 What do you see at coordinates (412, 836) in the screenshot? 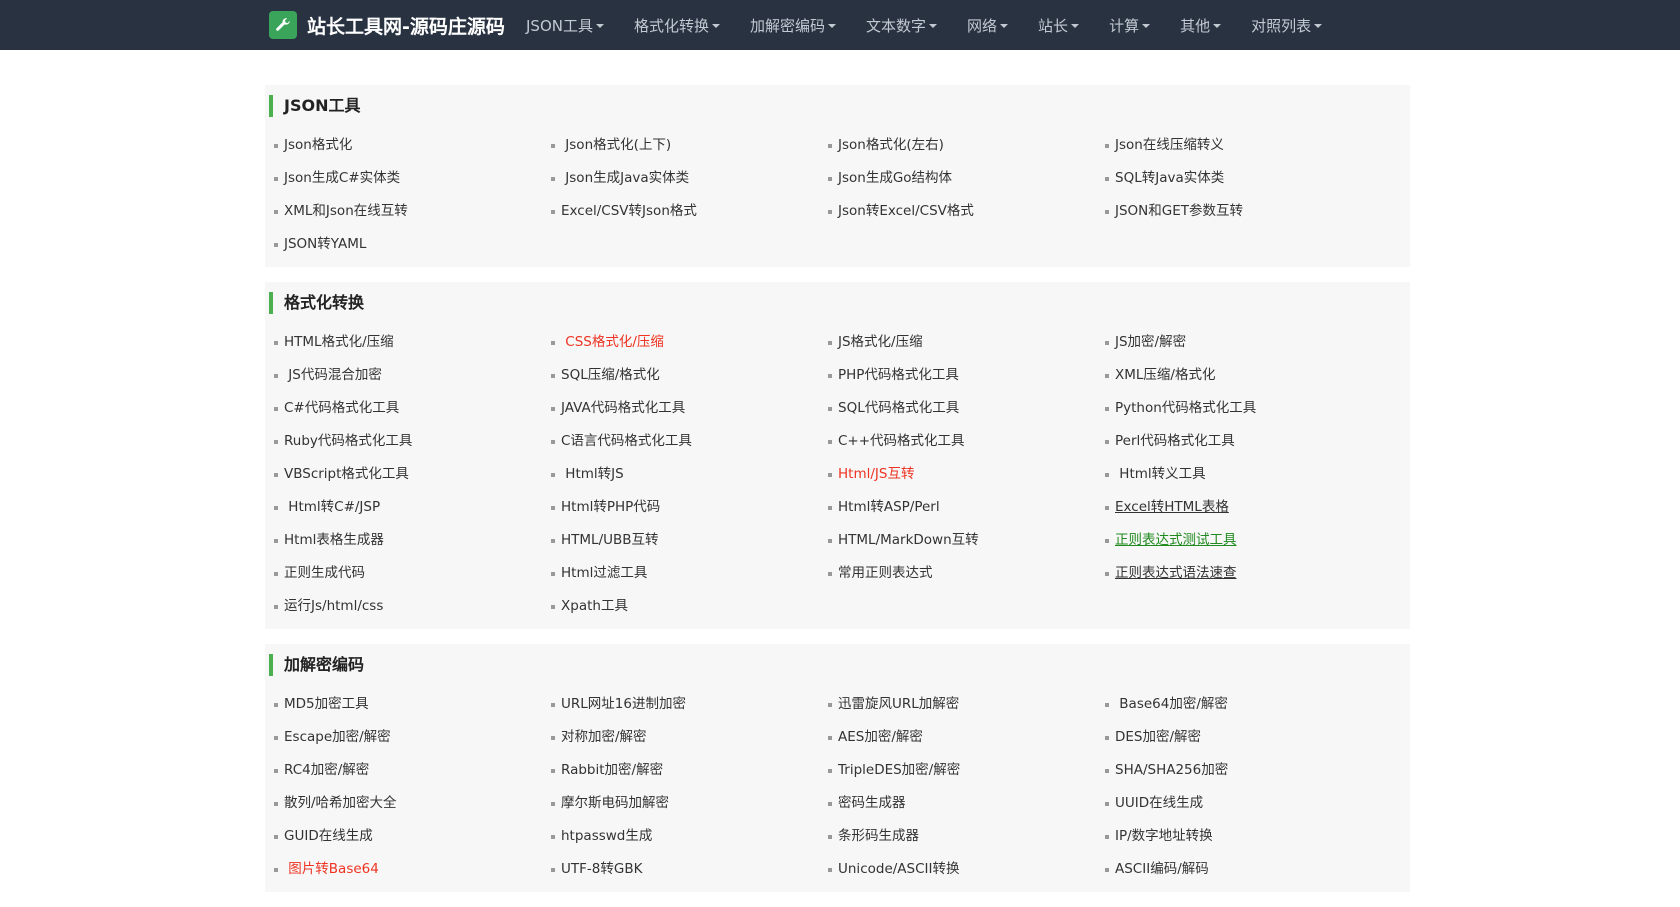
I see `tool-link: GUID在线生成` at bounding box center [412, 836].